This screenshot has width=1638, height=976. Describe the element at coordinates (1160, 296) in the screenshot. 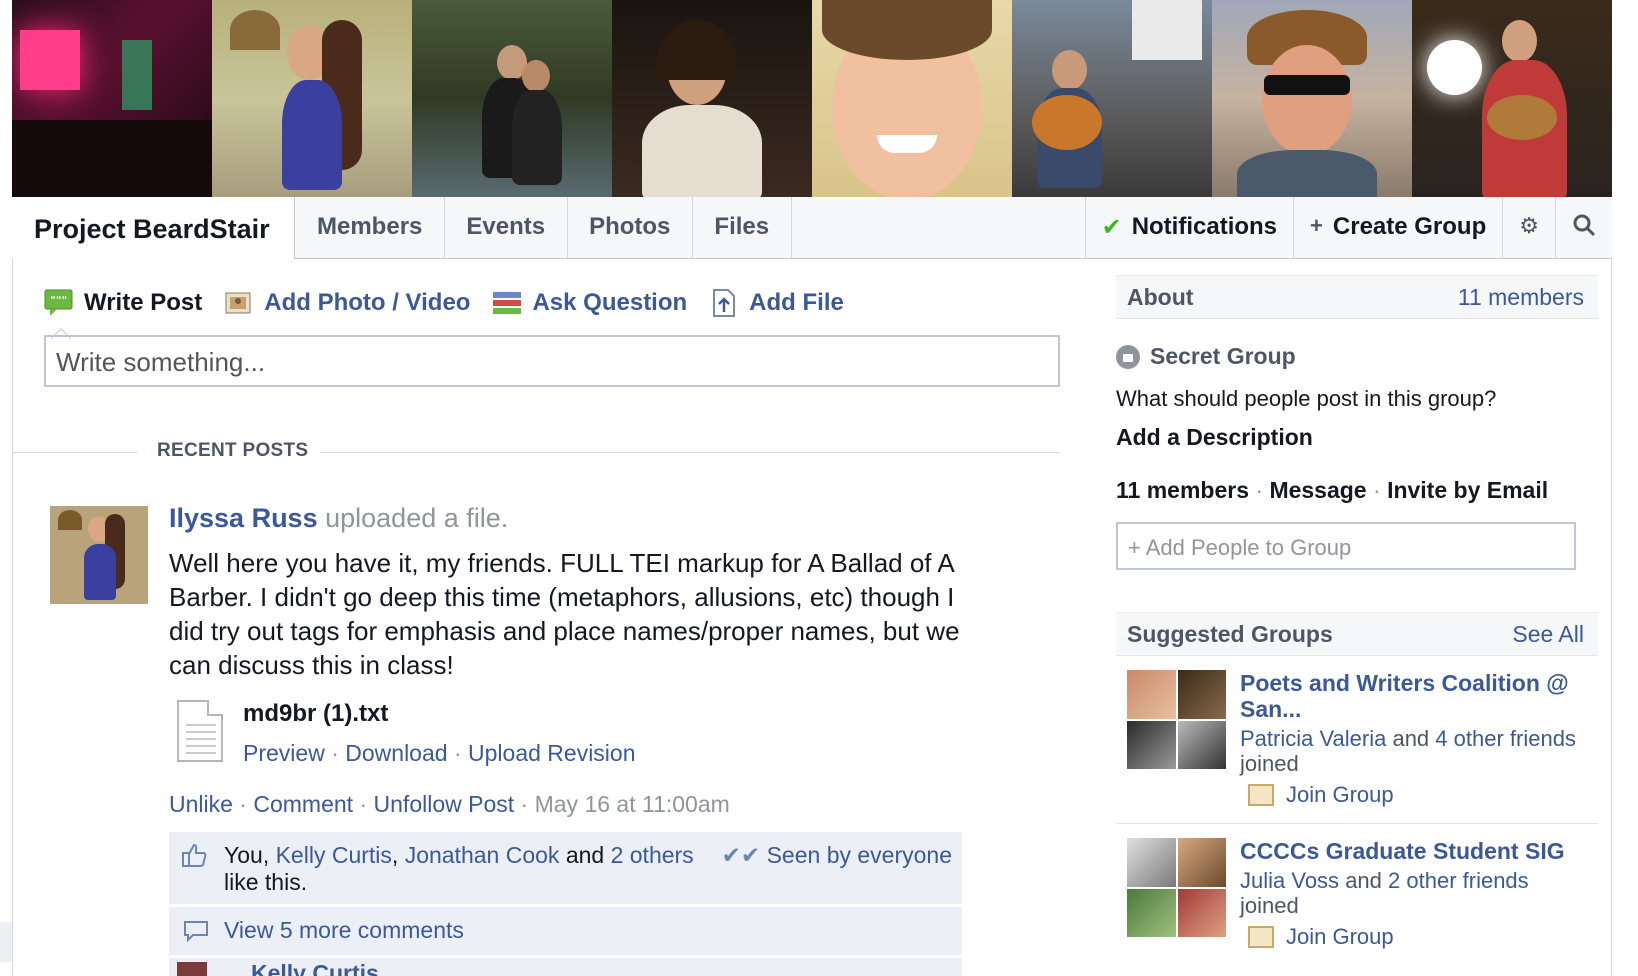

I see `about-title: About` at that location.